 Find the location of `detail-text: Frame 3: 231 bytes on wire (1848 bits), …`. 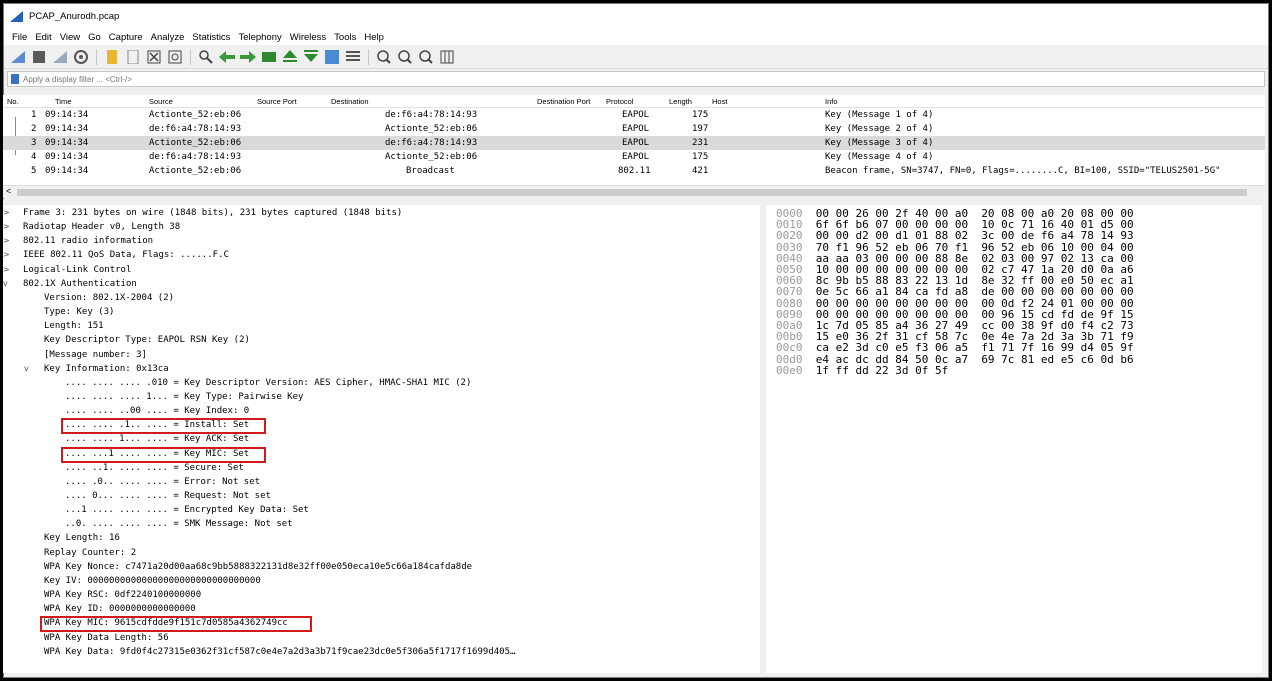

detail-text: Frame 3: 231 bytes on wire (1848 bits), … is located at coordinates (213, 213).